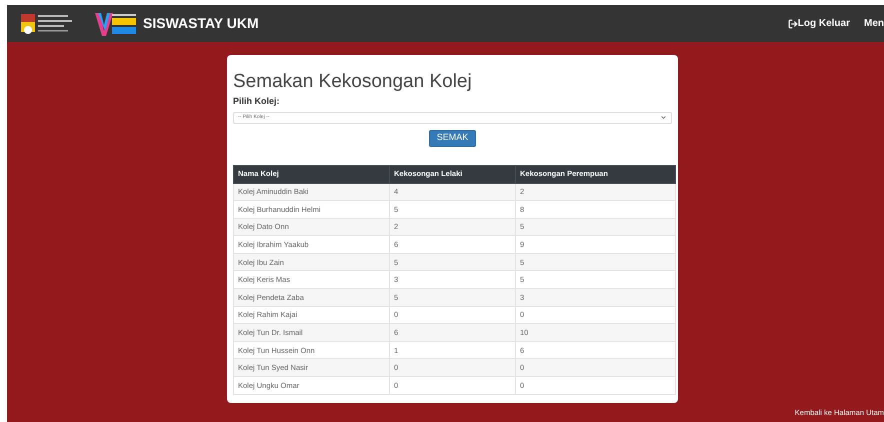  What do you see at coordinates (257, 101) in the screenshot?
I see `select-label: Pilih Kolej:` at bounding box center [257, 101].